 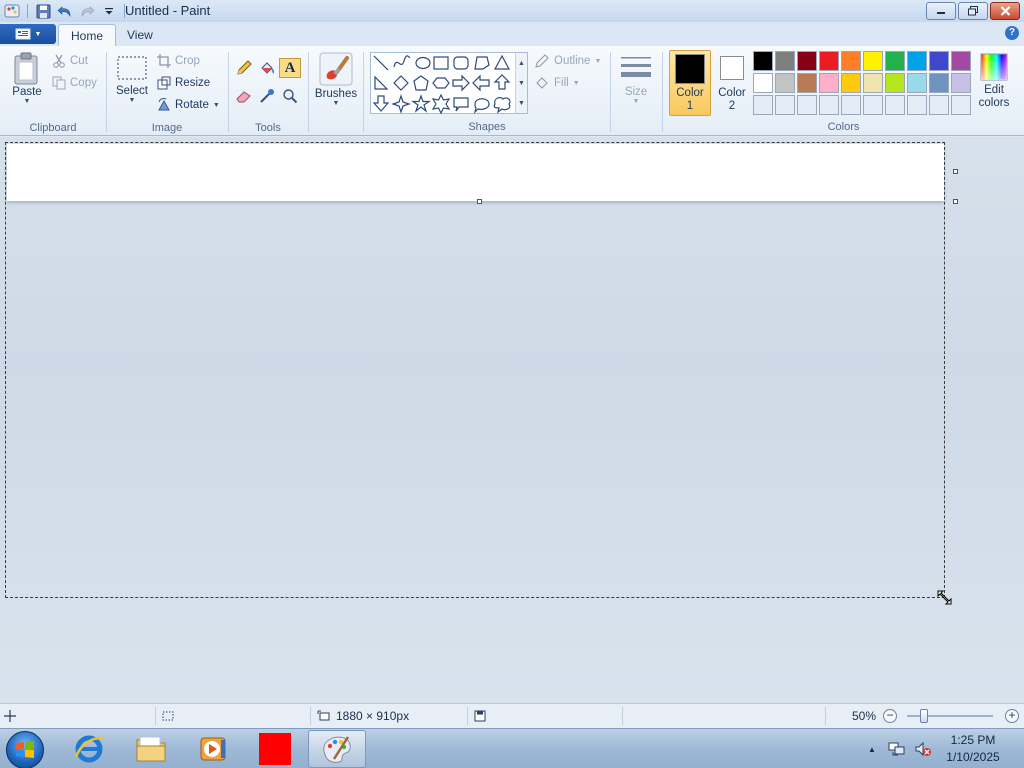 What do you see at coordinates (482, 63) in the screenshot?
I see `polygon-shape-icon` at bounding box center [482, 63].